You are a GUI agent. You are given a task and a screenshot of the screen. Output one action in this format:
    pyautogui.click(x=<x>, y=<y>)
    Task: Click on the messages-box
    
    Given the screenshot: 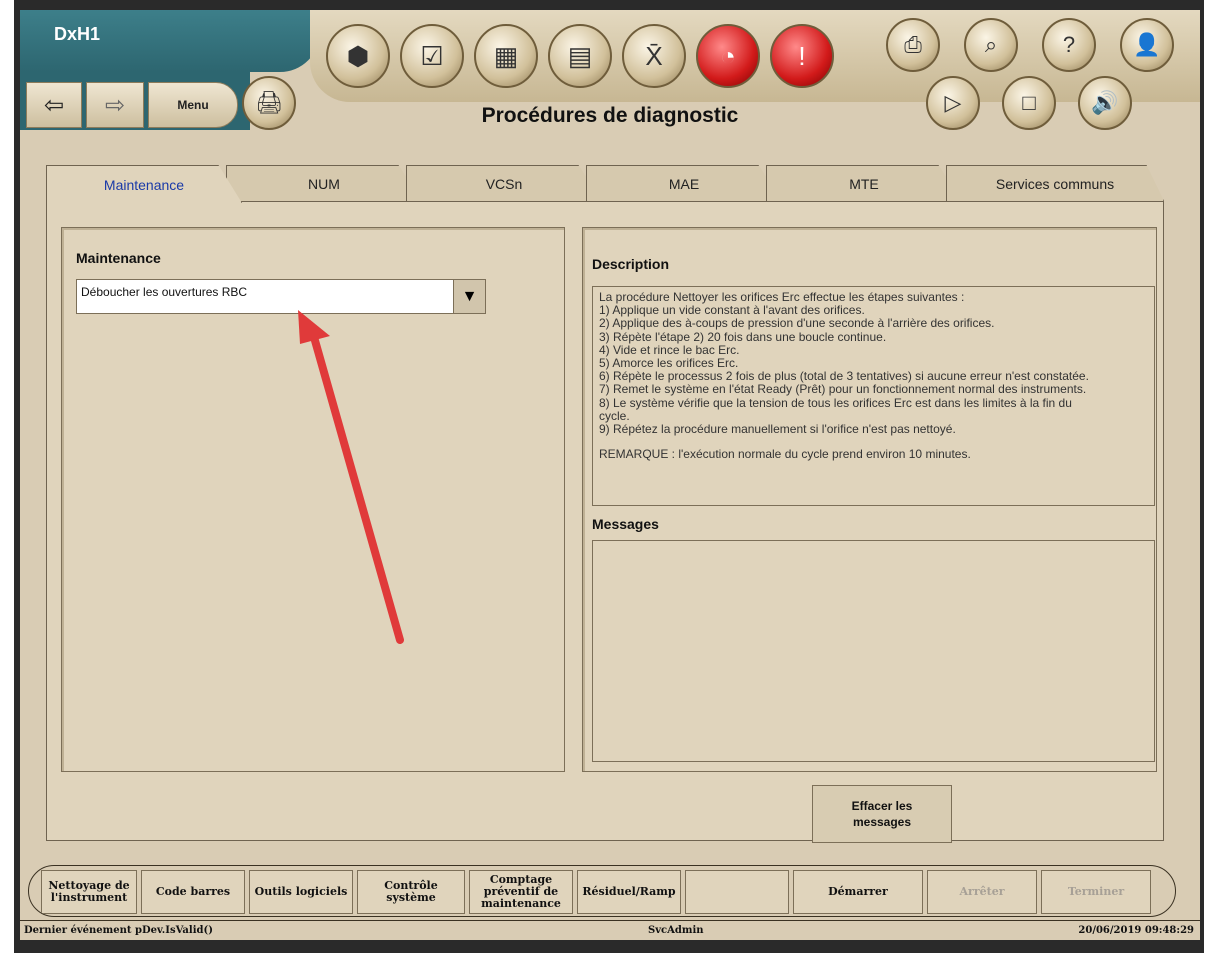 What is the action you would take?
    pyautogui.click(x=873, y=651)
    